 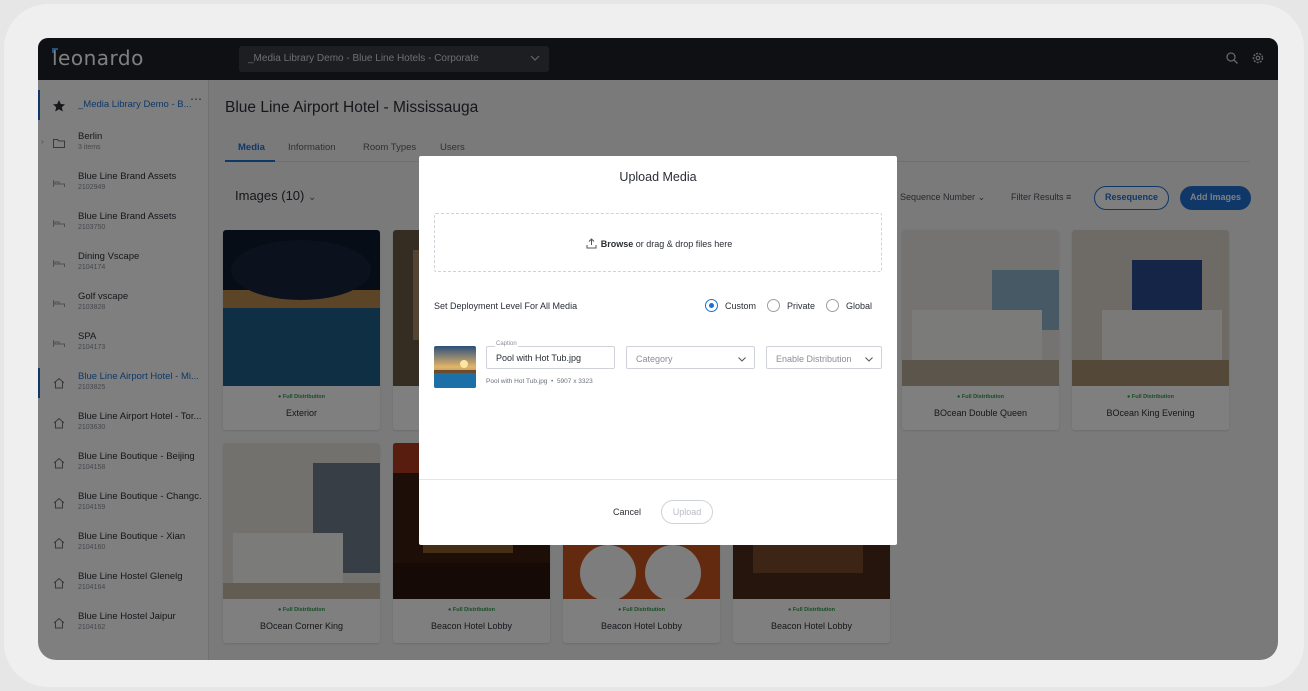 I want to click on upload-icon, so click(x=591, y=243).